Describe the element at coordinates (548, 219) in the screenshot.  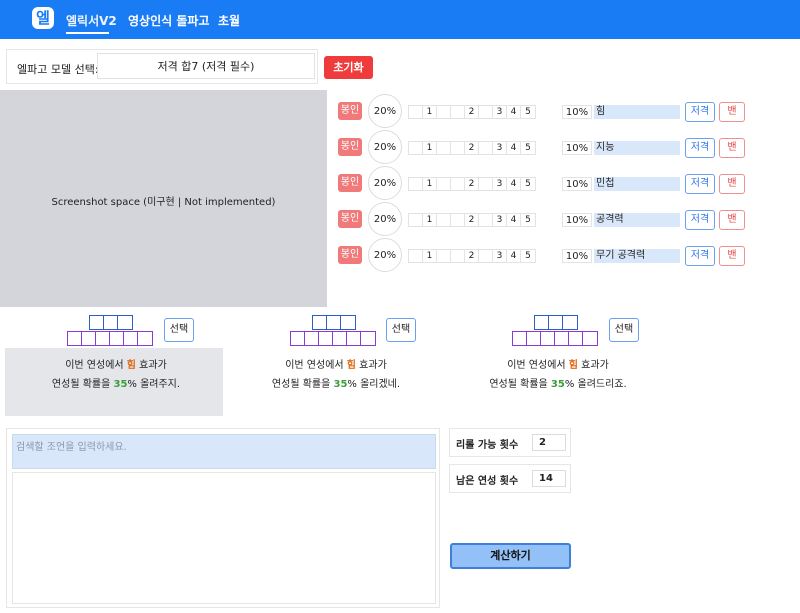
I see `option-row: 봉인 20% 1 2 345 10% 공격력 저격 밴` at that location.